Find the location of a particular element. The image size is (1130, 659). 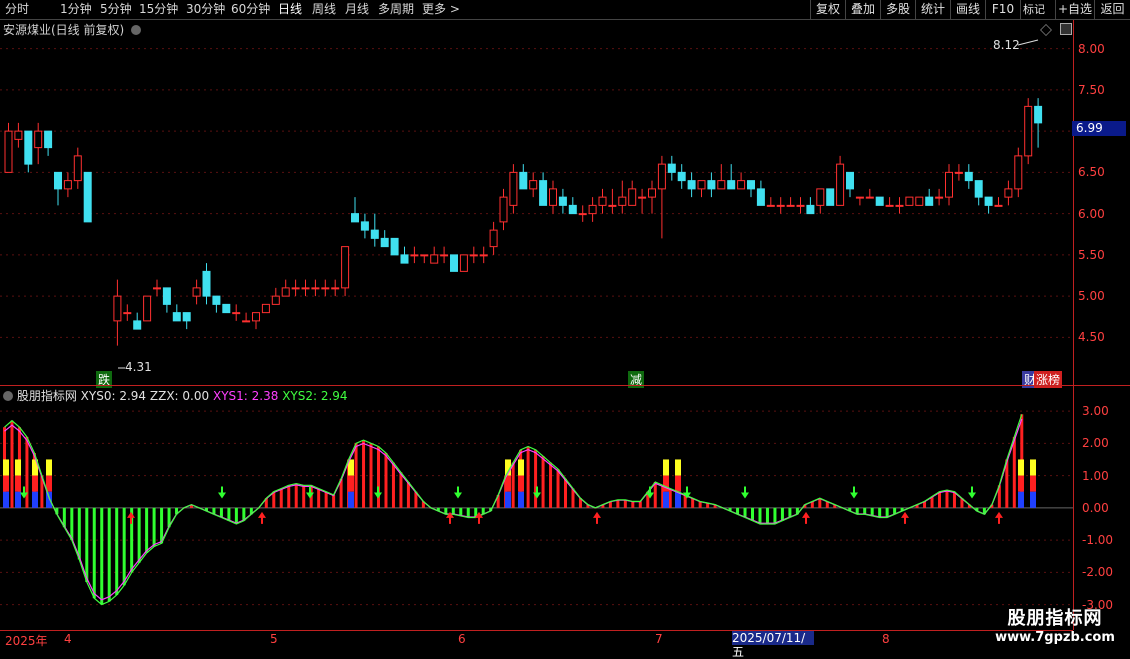

period-multi: 多周期 is located at coordinates (396, 9).